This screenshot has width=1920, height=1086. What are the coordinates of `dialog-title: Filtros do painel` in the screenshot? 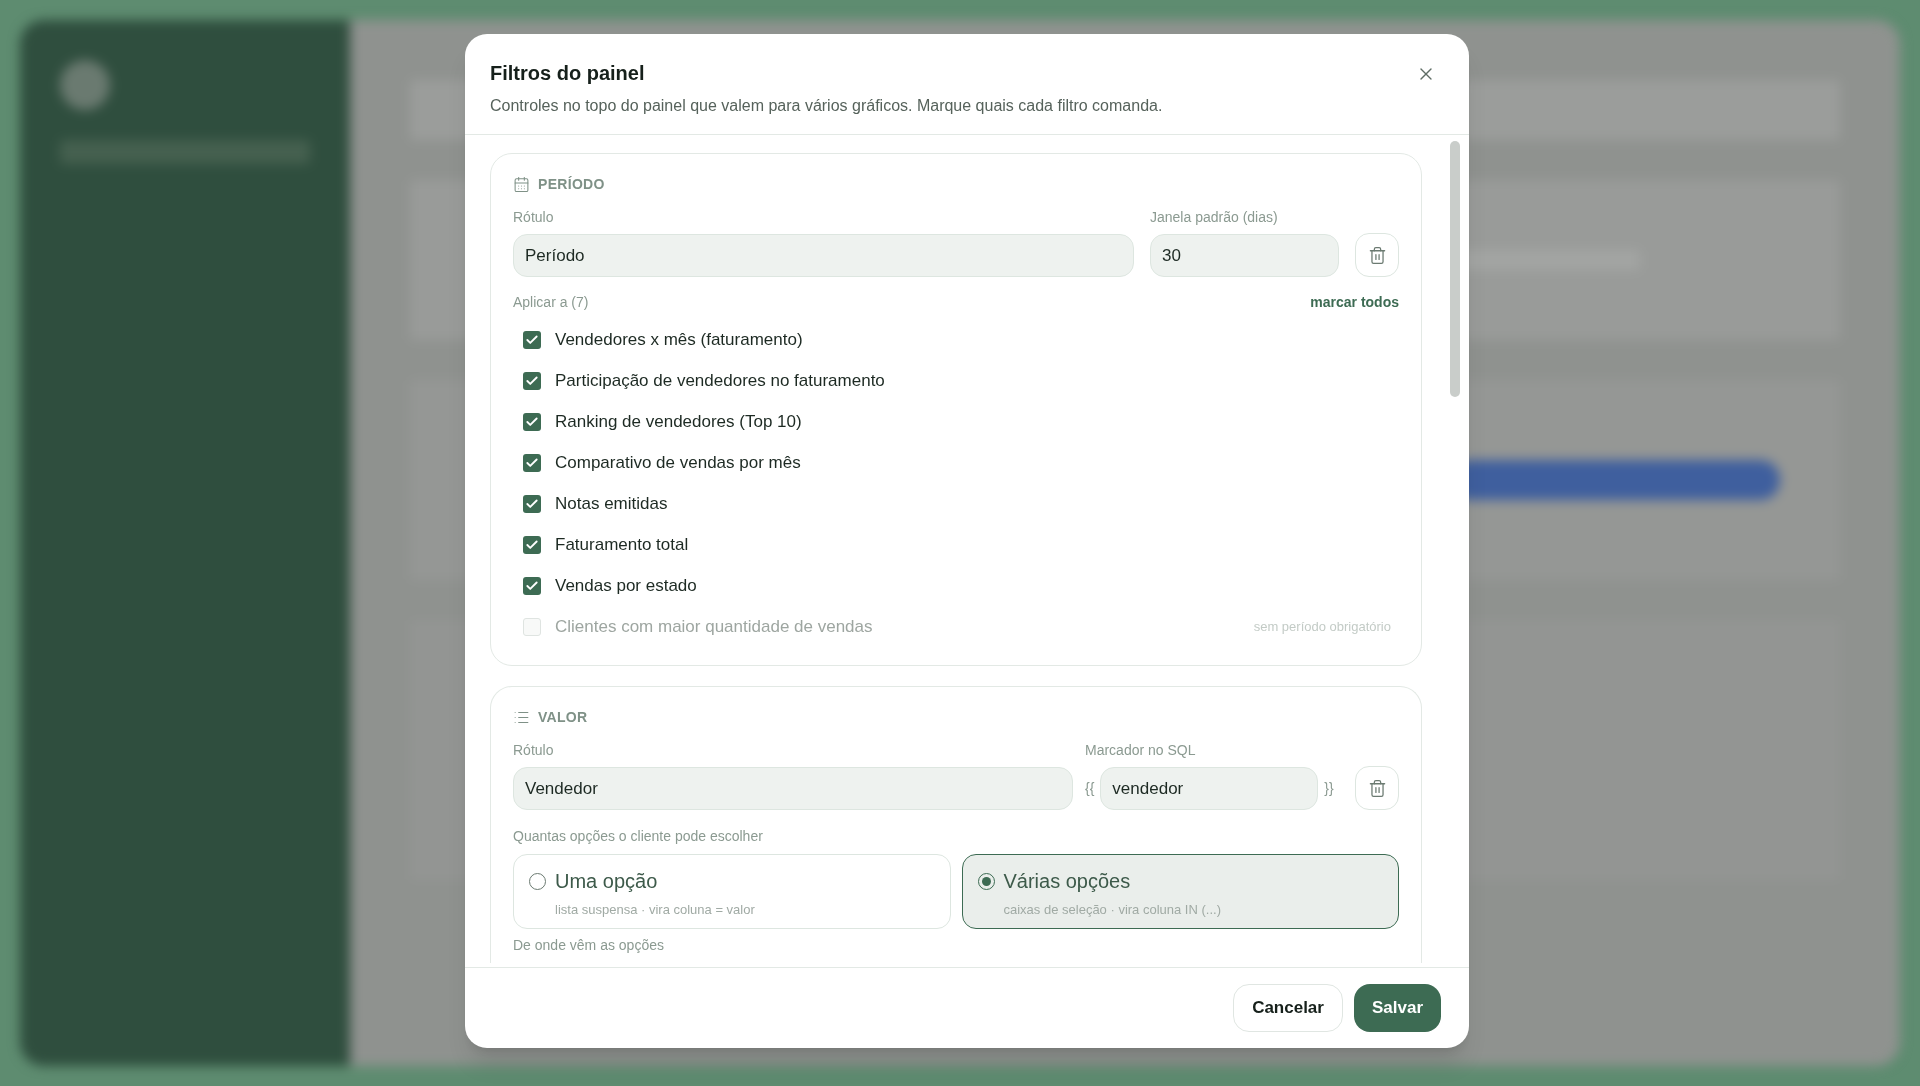 It's located at (568, 73).